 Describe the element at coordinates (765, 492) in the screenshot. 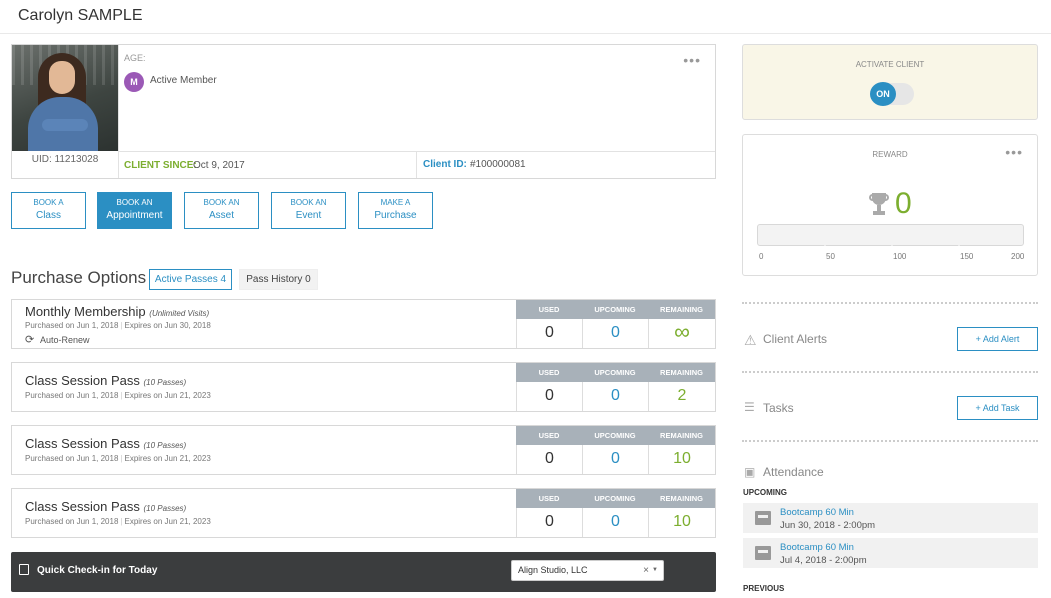

I see `upcoming-label: UPCOMING` at that location.